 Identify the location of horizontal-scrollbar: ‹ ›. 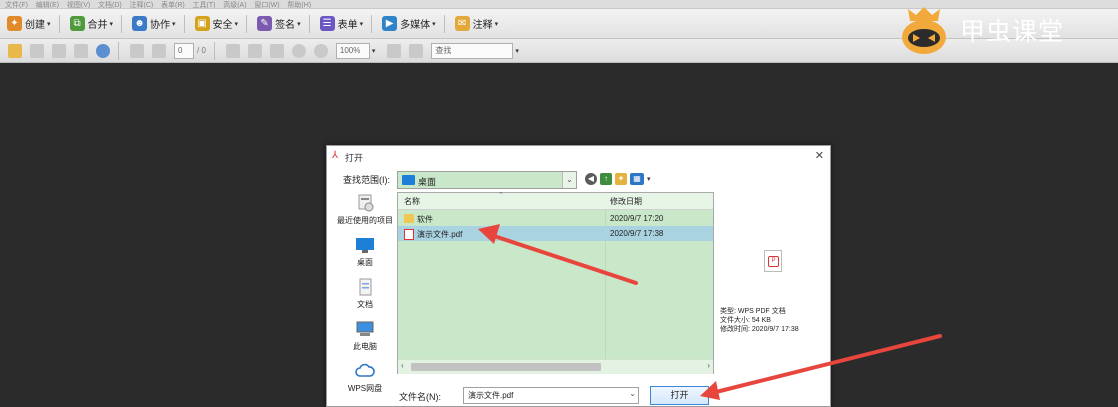
(555, 366).